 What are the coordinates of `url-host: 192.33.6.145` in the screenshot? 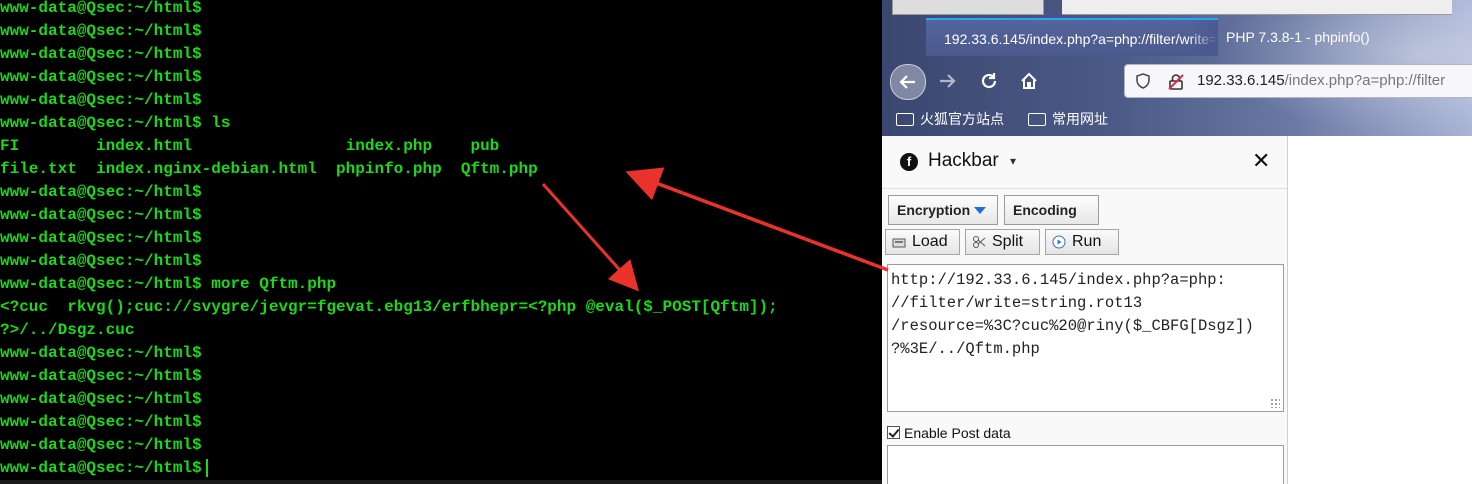 It's located at (1241, 80).